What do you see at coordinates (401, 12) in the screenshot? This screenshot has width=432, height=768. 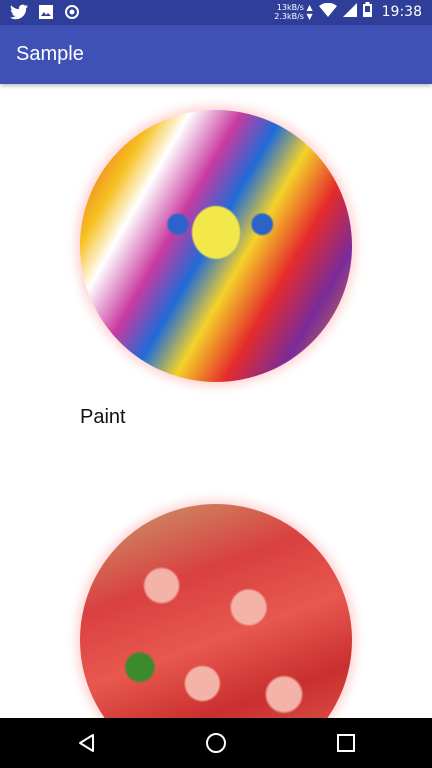 I see `clock: 19:38` at bounding box center [401, 12].